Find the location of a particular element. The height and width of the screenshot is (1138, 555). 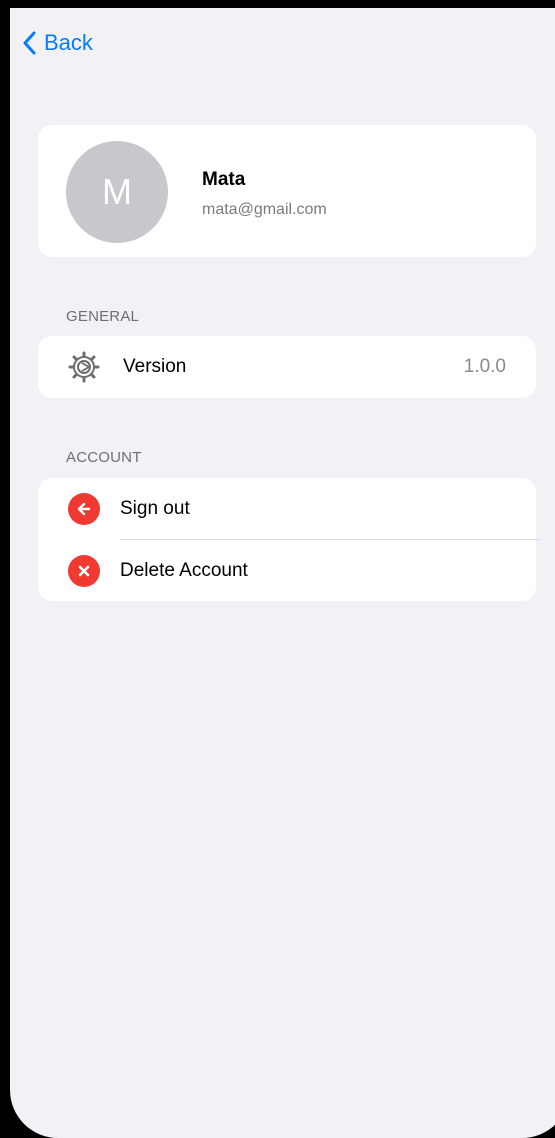

version-value: 1.0.0 is located at coordinates (484, 366).